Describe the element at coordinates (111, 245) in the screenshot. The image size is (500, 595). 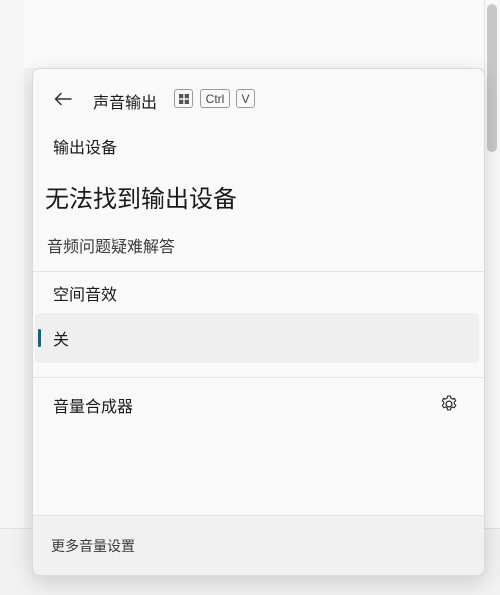
I see `troubleshoot-audio-link: 音频问题疑难解答` at that location.